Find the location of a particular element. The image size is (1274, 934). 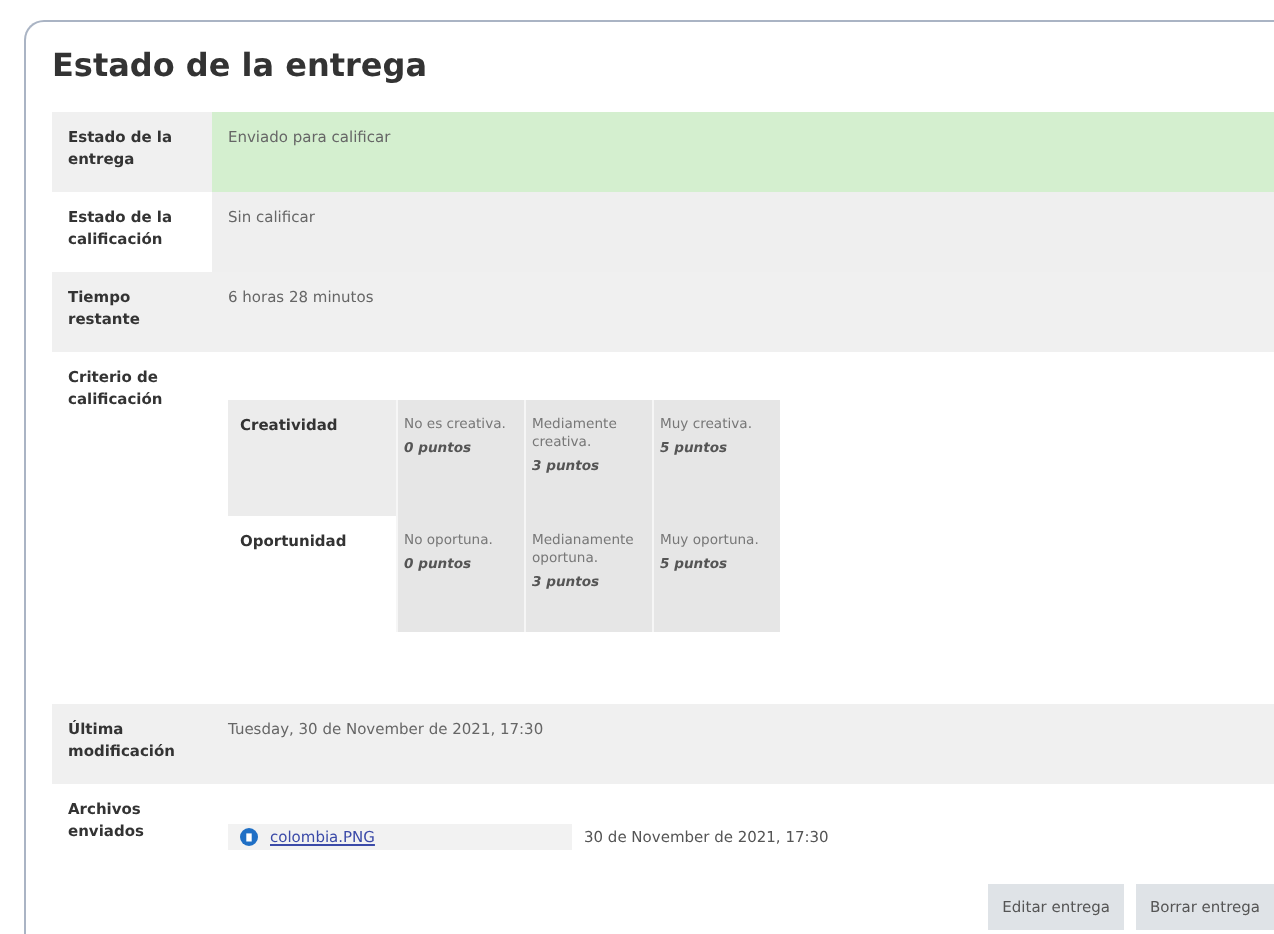

file-icon is located at coordinates (249, 837).